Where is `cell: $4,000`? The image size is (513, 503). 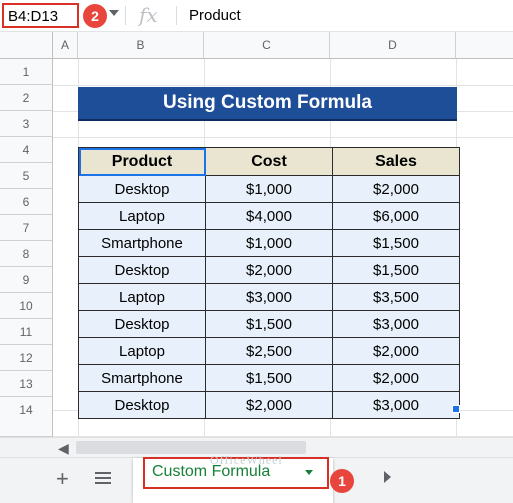 cell: $4,000 is located at coordinates (269, 216).